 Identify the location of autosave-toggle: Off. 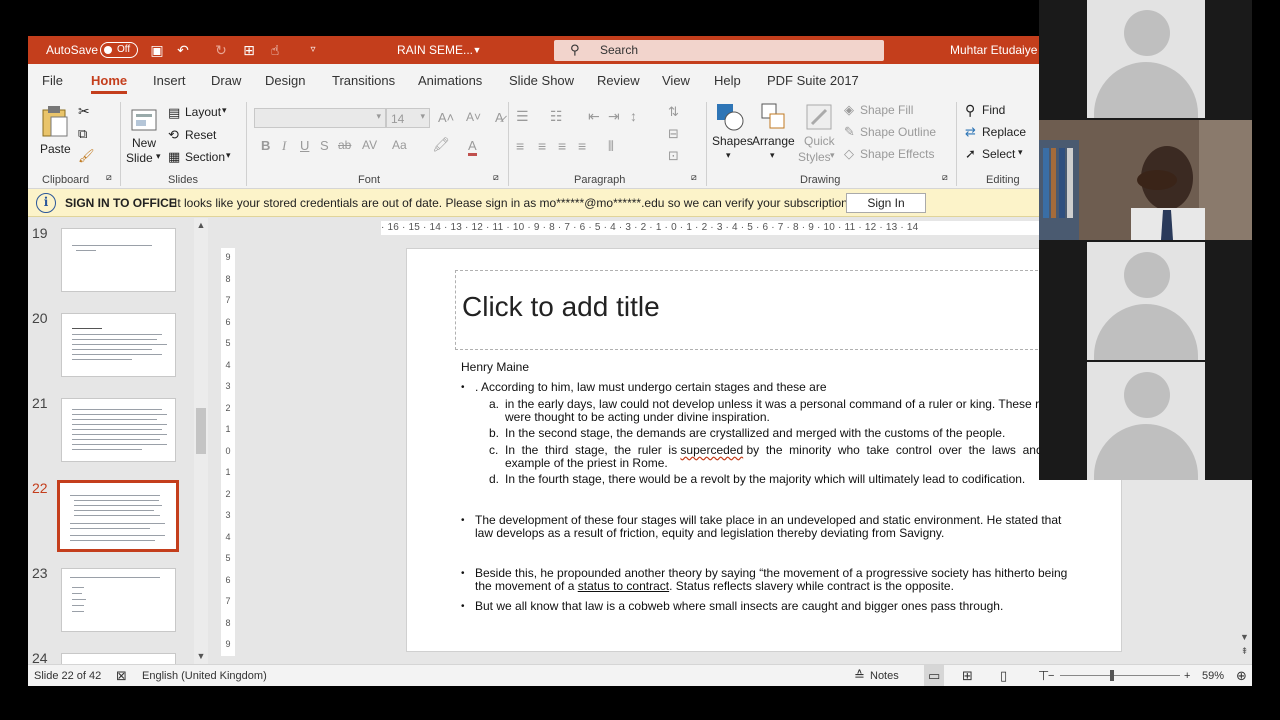
(119, 50).